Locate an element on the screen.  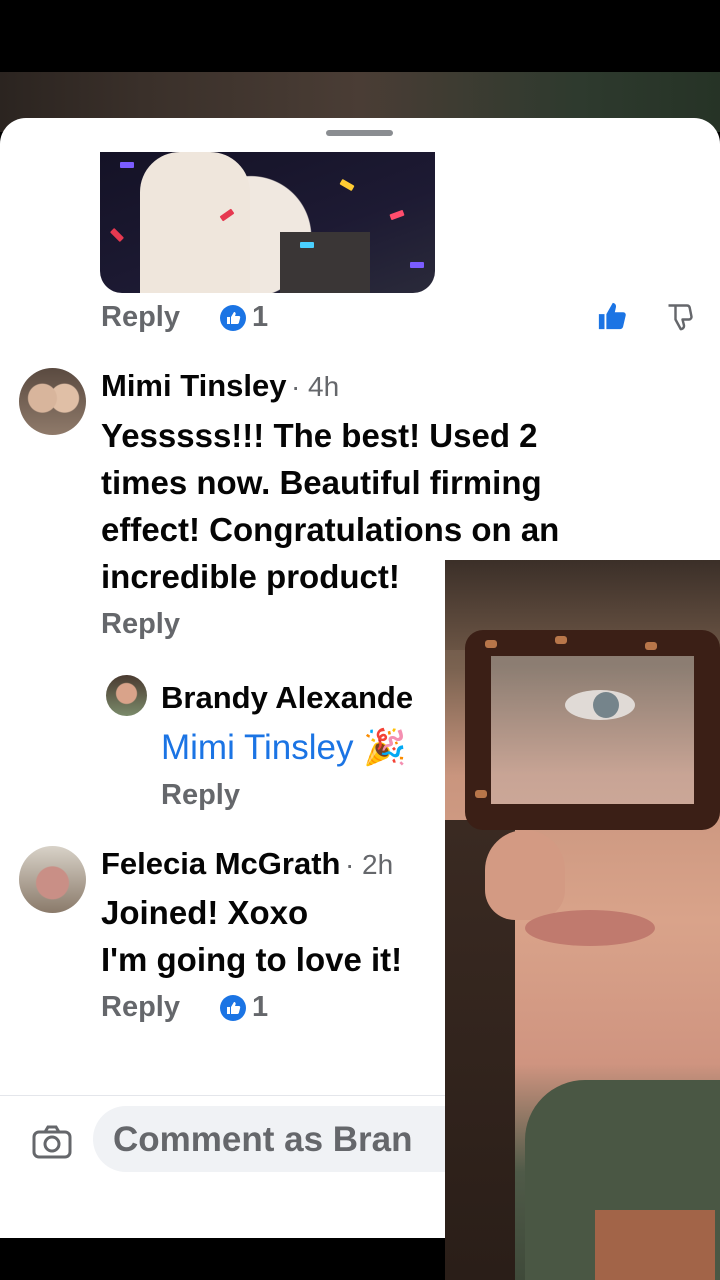
avatar-felecia-mcgrath is located at coordinates (52, 879).